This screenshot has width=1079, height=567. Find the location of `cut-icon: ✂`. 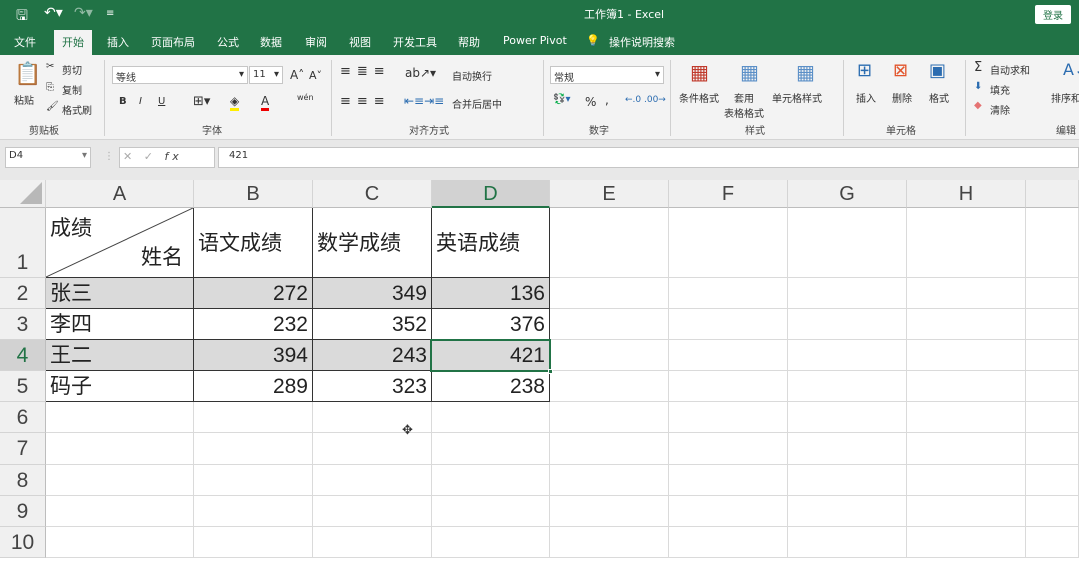

cut-icon: ✂ is located at coordinates (50, 66).